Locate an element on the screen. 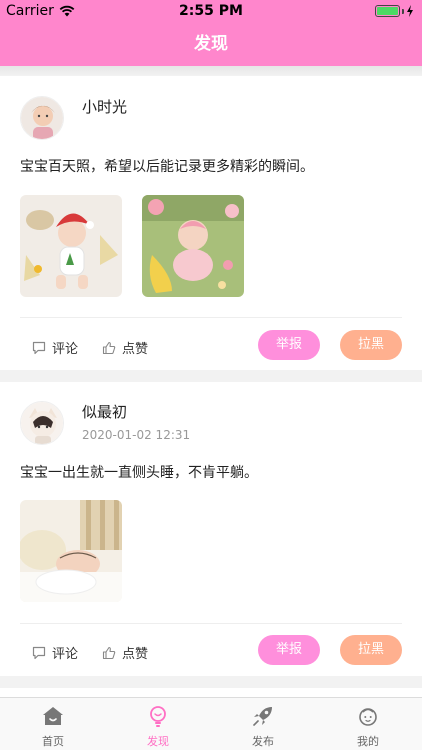 Image resolution: width=422 pixels, height=750 pixels. clock: 2:55 PM is located at coordinates (211, 11).